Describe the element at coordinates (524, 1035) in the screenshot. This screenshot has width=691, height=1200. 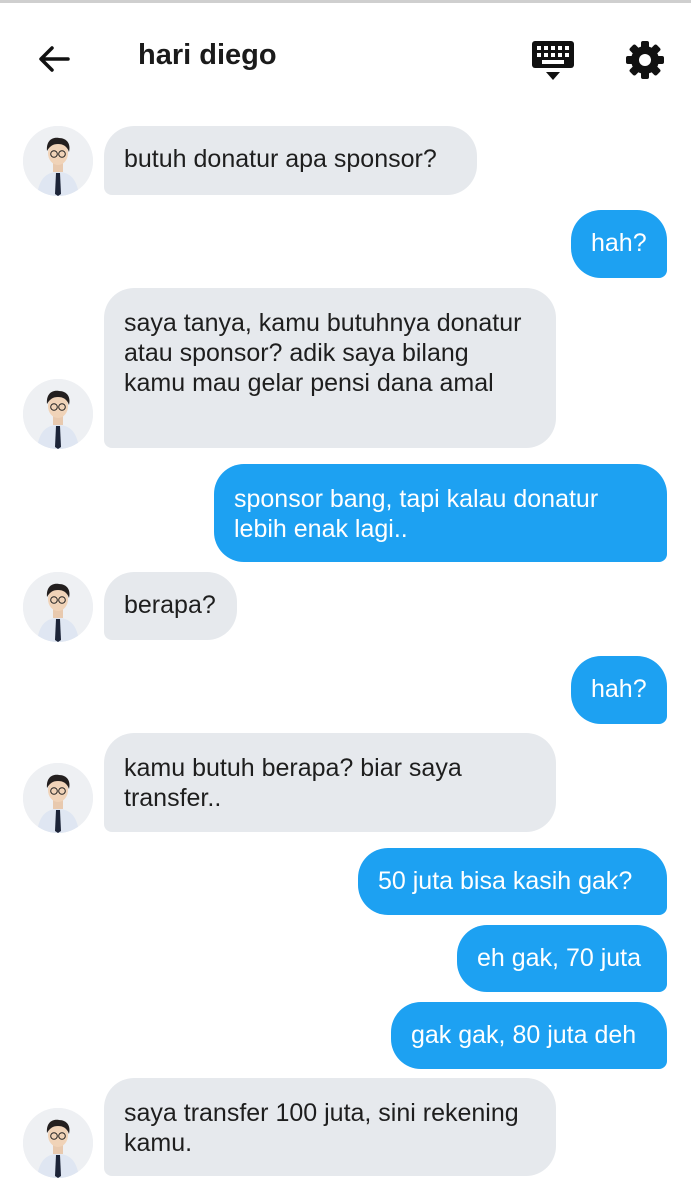
I see `message-text: gak gak, 80 juta deh` at that location.